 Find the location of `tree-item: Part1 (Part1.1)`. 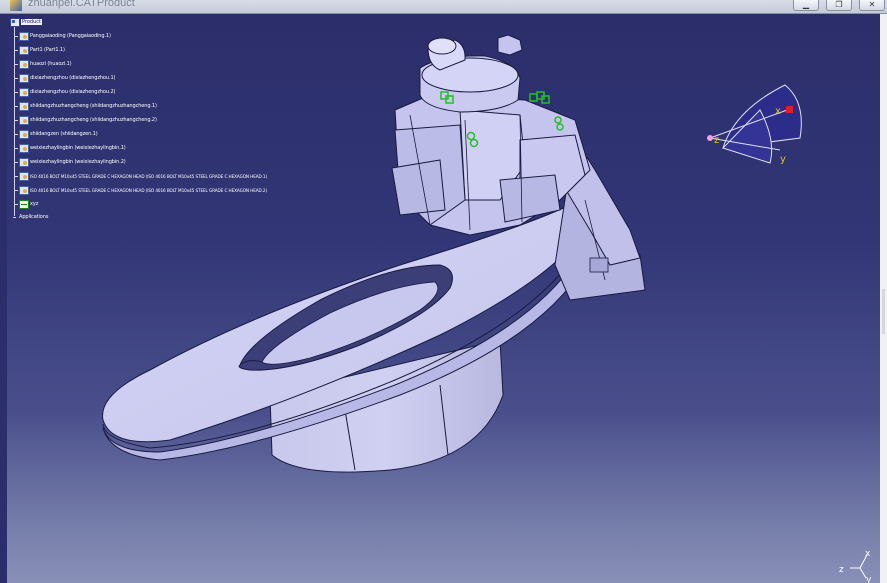

tree-item: Part1 (Part1.1) is located at coordinates (39, 50).